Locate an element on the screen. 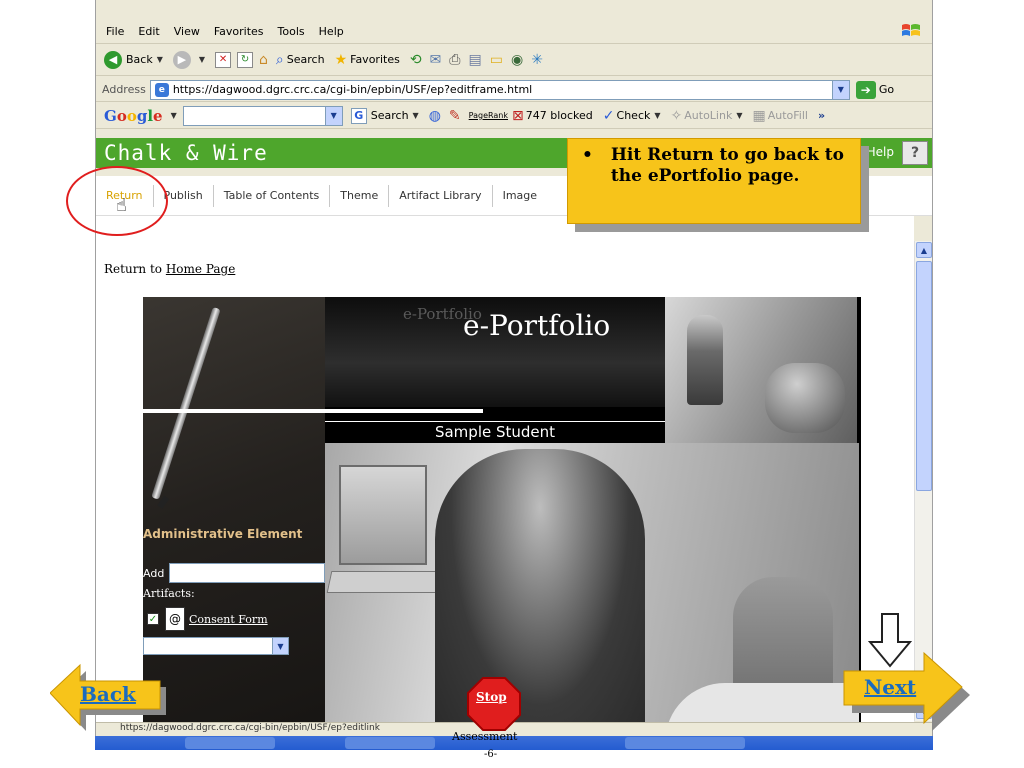  google-search-label: Search is located at coordinates (389, 115).